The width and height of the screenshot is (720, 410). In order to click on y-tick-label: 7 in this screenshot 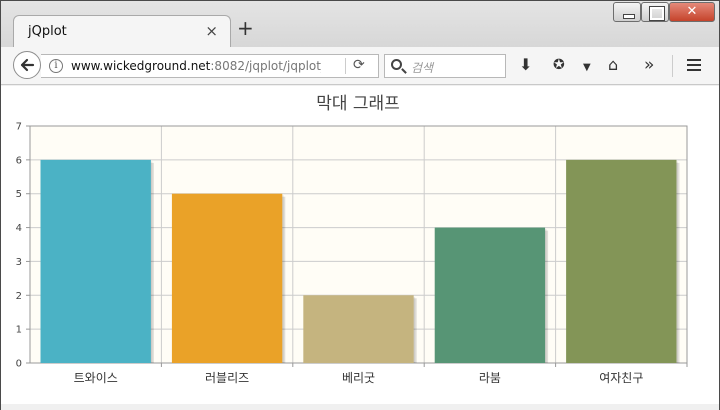, I will do `click(19, 127)`.